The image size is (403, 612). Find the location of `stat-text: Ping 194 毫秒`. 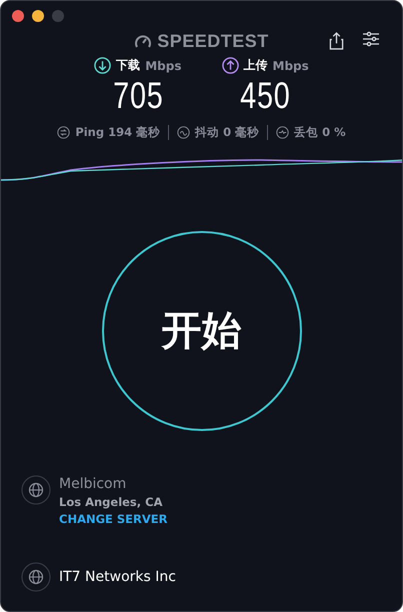

stat-text: Ping 194 毫秒 is located at coordinates (117, 132).